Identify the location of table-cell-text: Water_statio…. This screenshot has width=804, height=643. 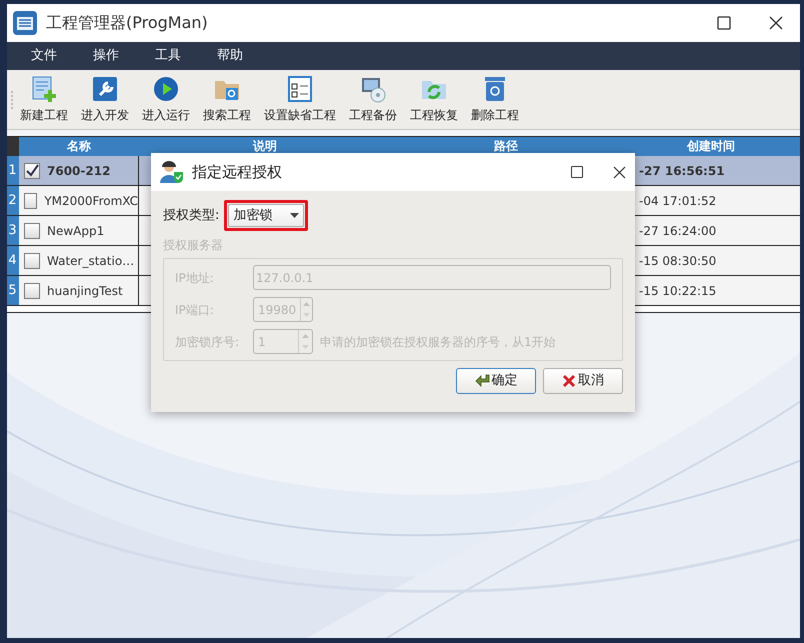
(90, 261).